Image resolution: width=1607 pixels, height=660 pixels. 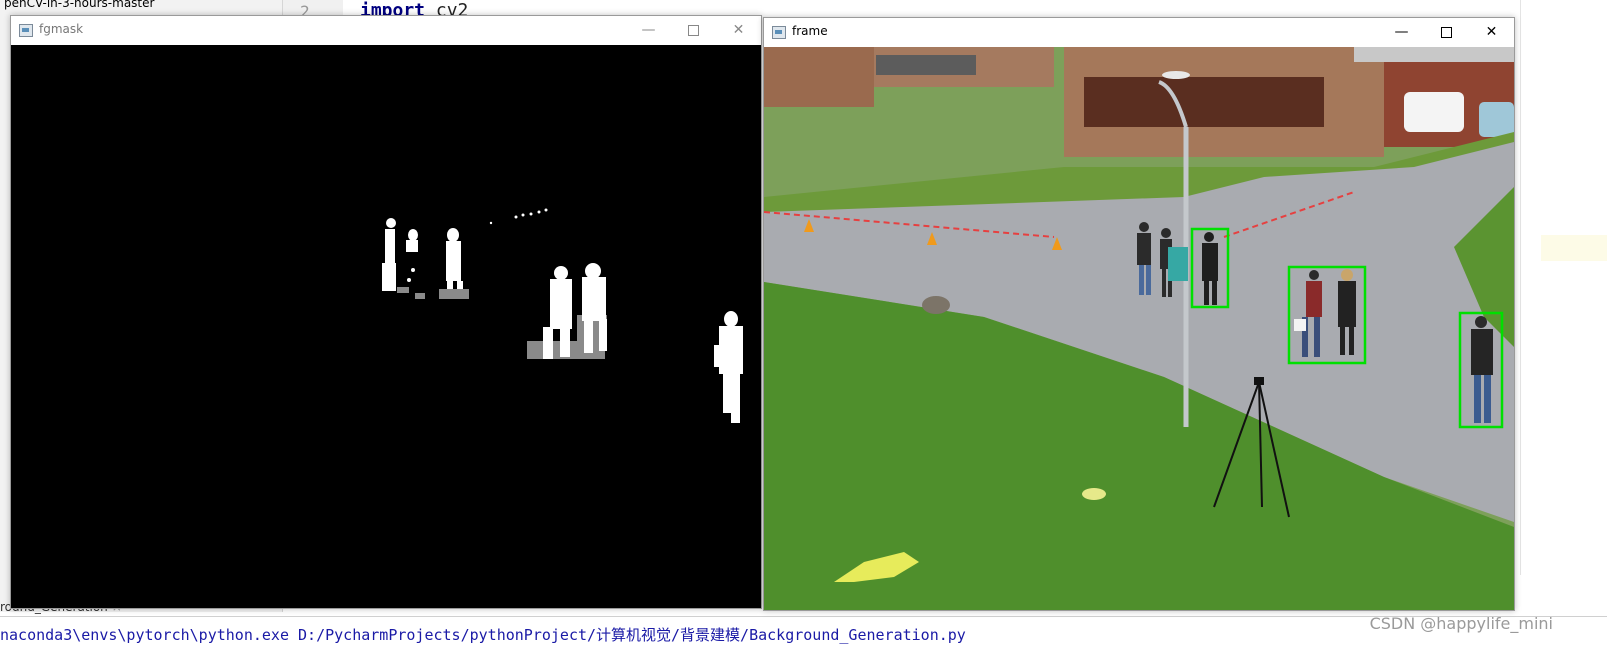 I want to click on editor-area, so click(x=1563, y=287).